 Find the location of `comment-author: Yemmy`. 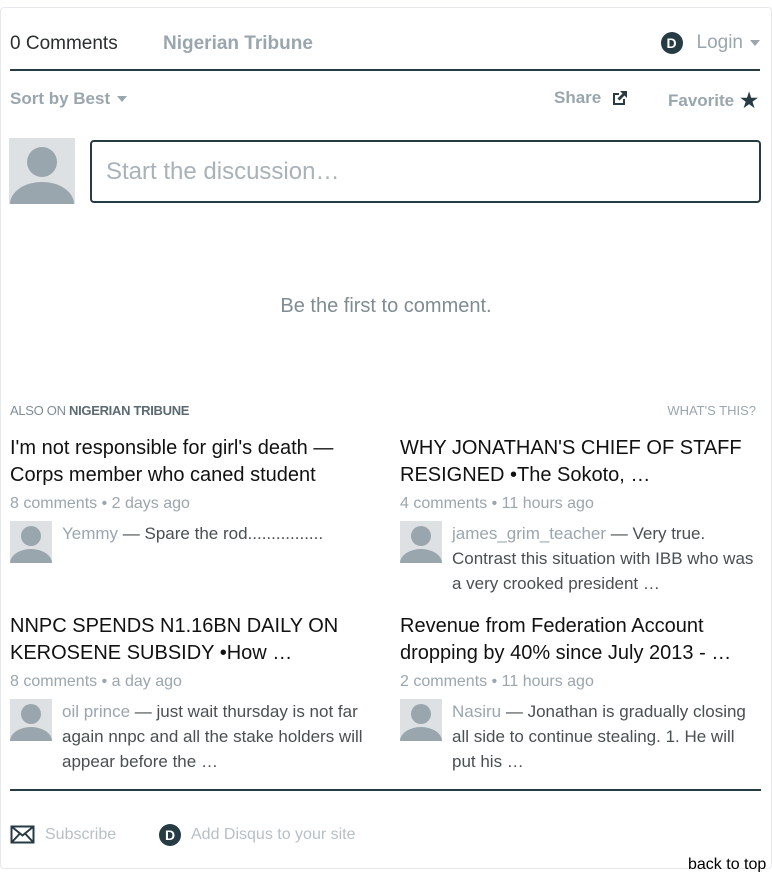

comment-author: Yemmy is located at coordinates (90, 533).